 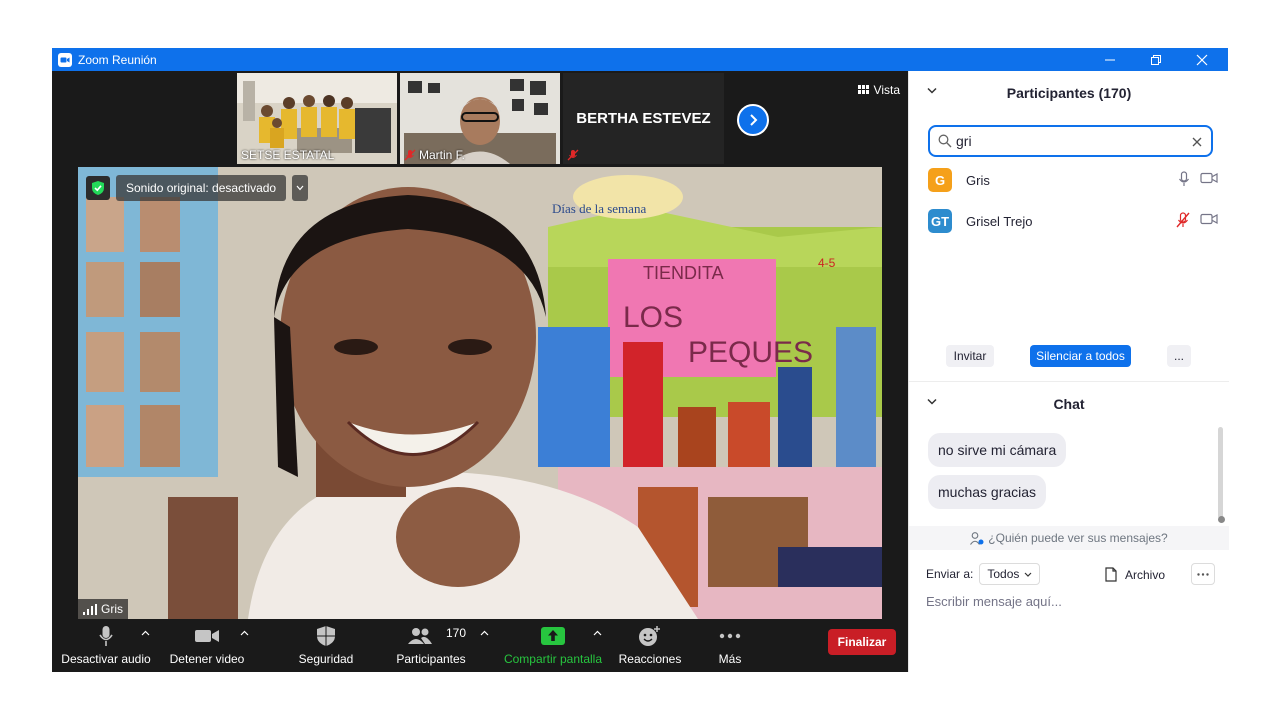 What do you see at coordinates (1080, 356) in the screenshot?
I see `mute-all-button: Silenciar a todos` at bounding box center [1080, 356].